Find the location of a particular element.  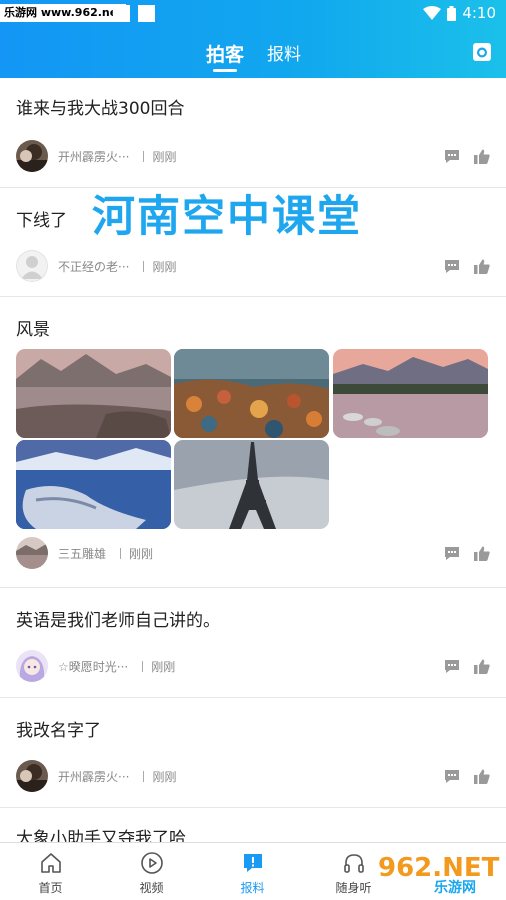

author-name: 三五雕雄 is located at coordinates (82, 553).